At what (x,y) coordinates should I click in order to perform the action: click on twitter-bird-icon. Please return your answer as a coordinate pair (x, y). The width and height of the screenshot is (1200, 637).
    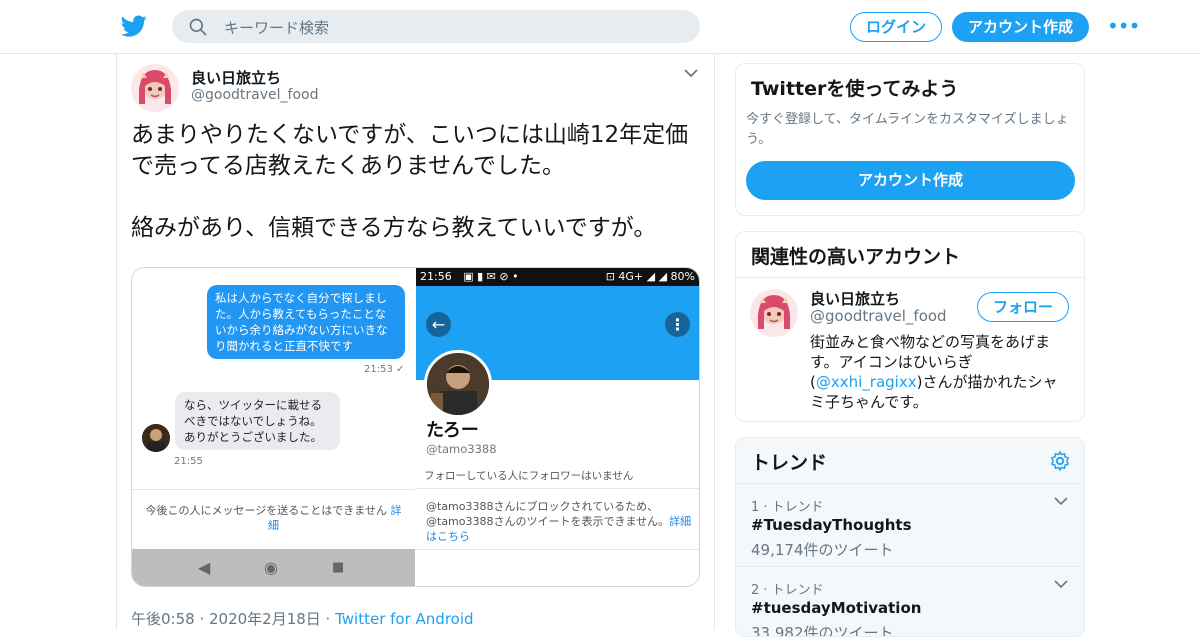
    Looking at the image, I should click on (134, 26).